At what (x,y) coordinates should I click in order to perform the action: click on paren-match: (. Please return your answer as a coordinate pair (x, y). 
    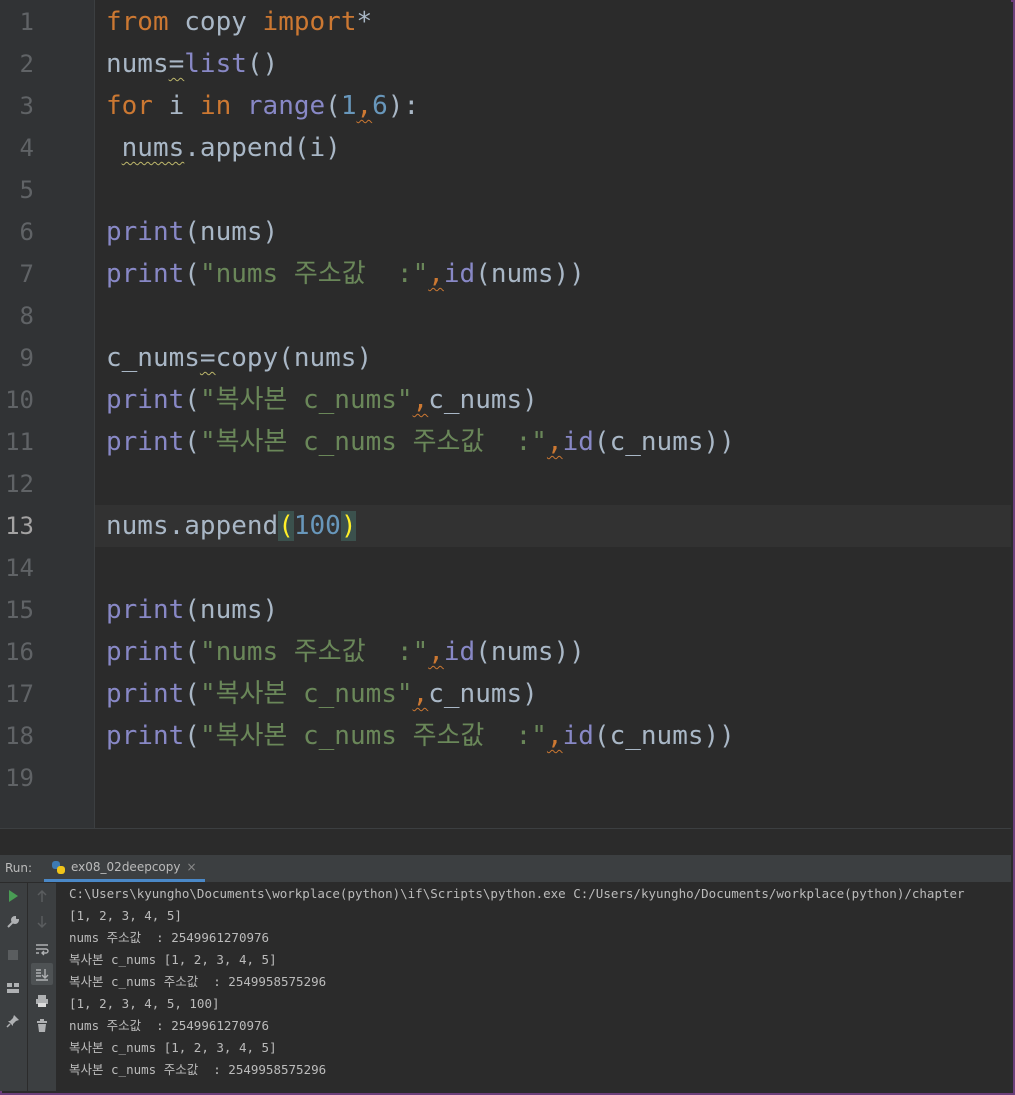
    Looking at the image, I should click on (286, 526).